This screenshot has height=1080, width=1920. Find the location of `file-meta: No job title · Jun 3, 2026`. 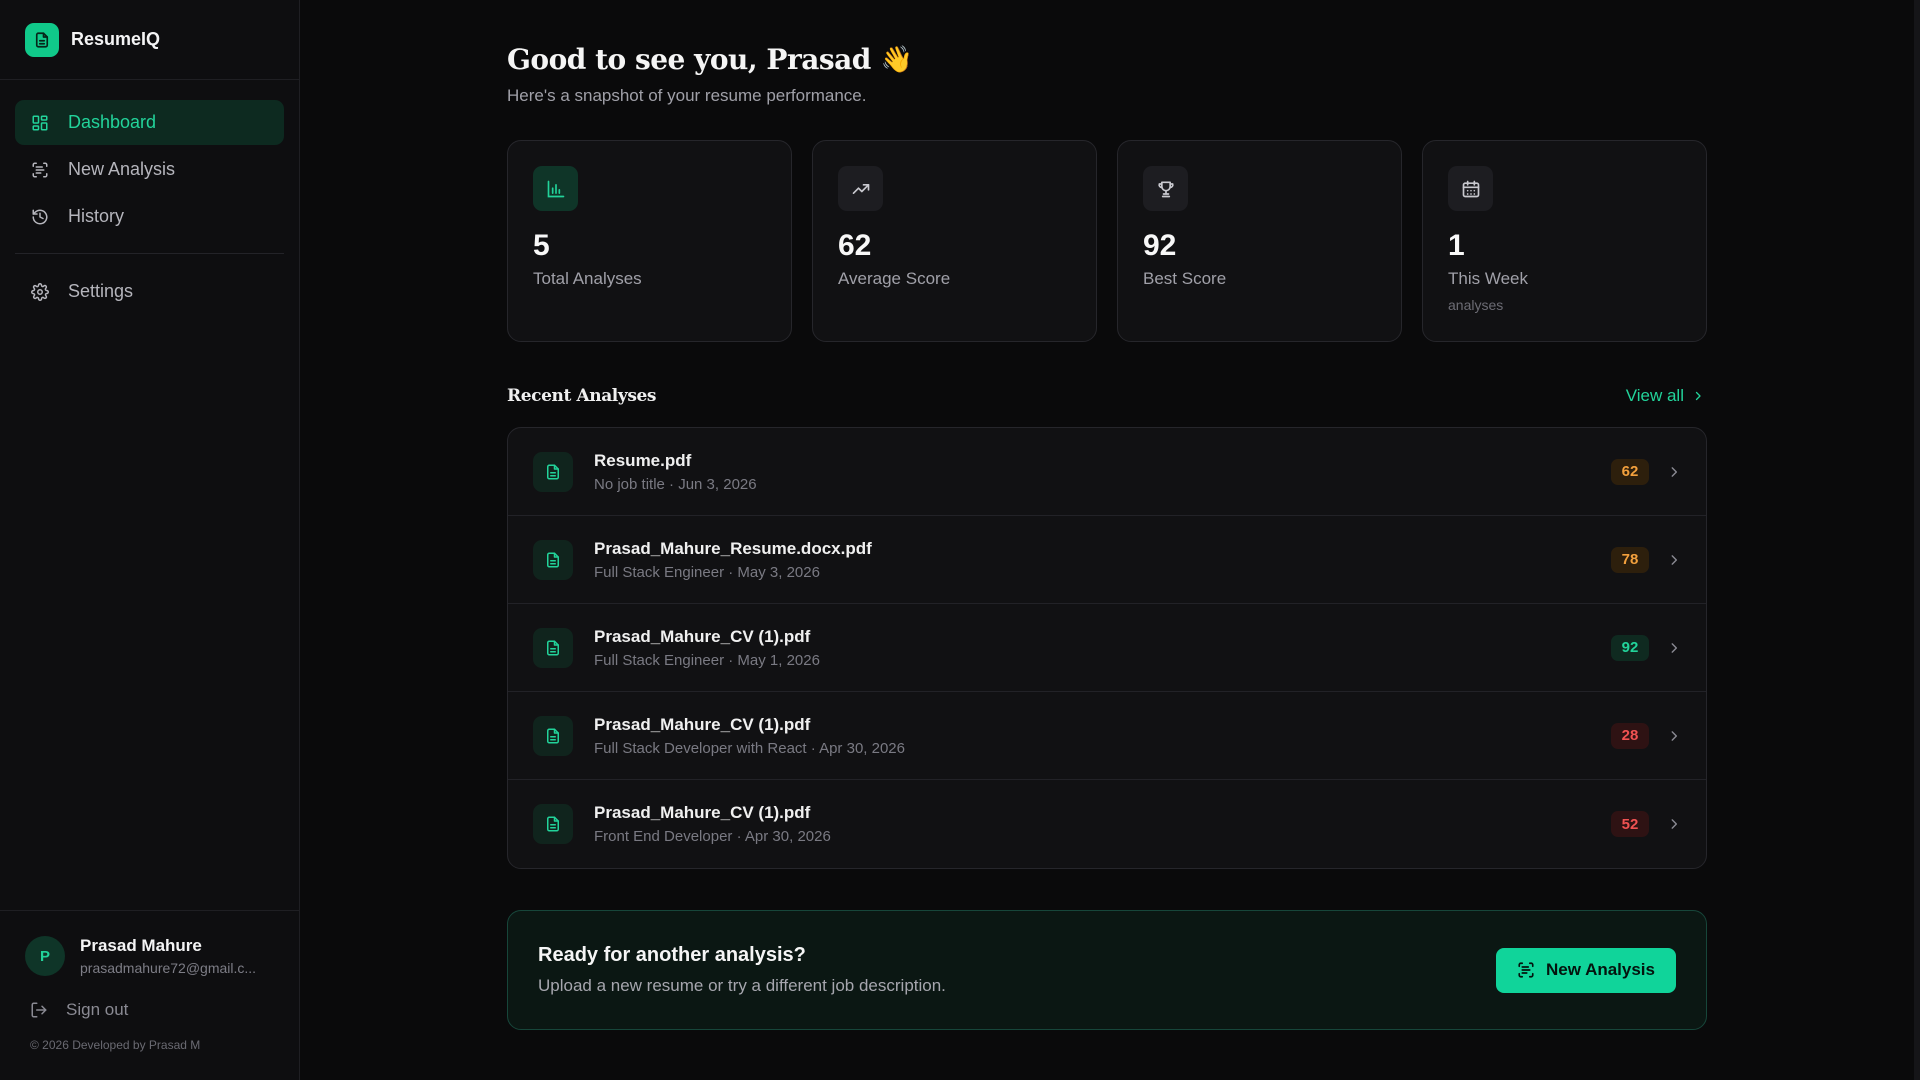

file-meta: No job title · Jun 3, 2026 is located at coordinates (675, 484).